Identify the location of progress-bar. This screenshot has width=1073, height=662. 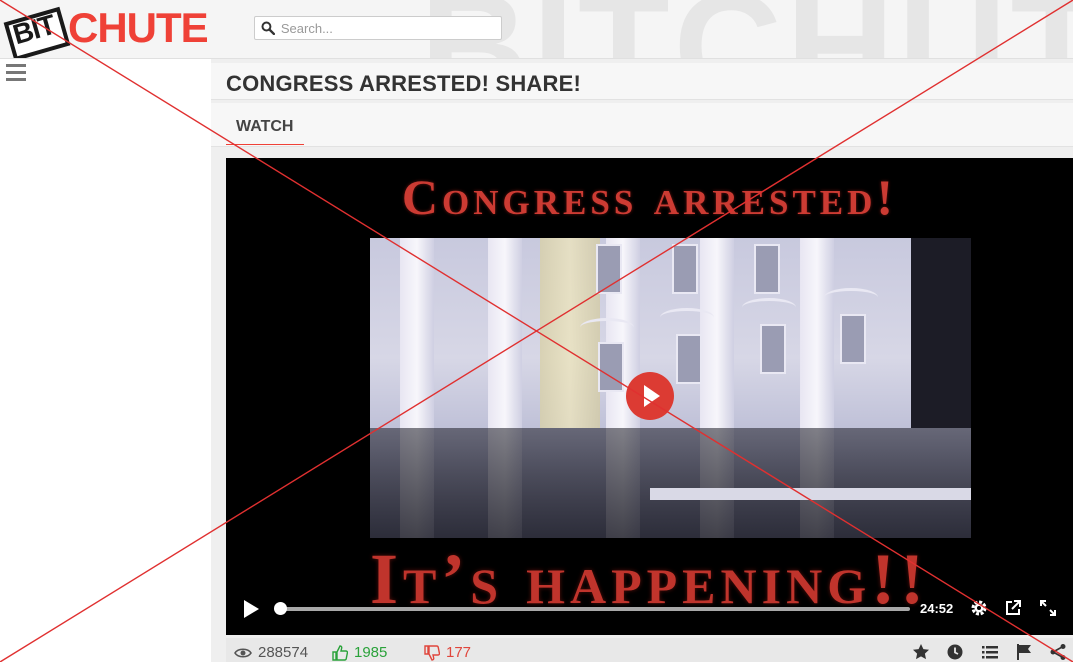
(595, 609).